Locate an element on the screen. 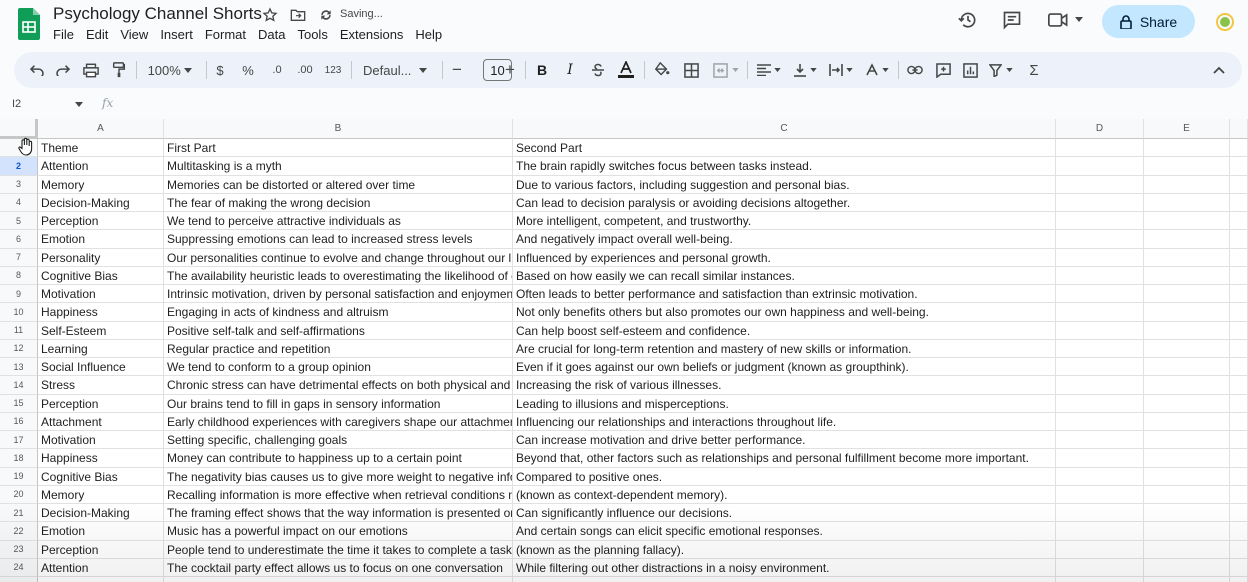 This screenshot has width=1248, height=582. cell-a: Memory is located at coordinates (101, 494).